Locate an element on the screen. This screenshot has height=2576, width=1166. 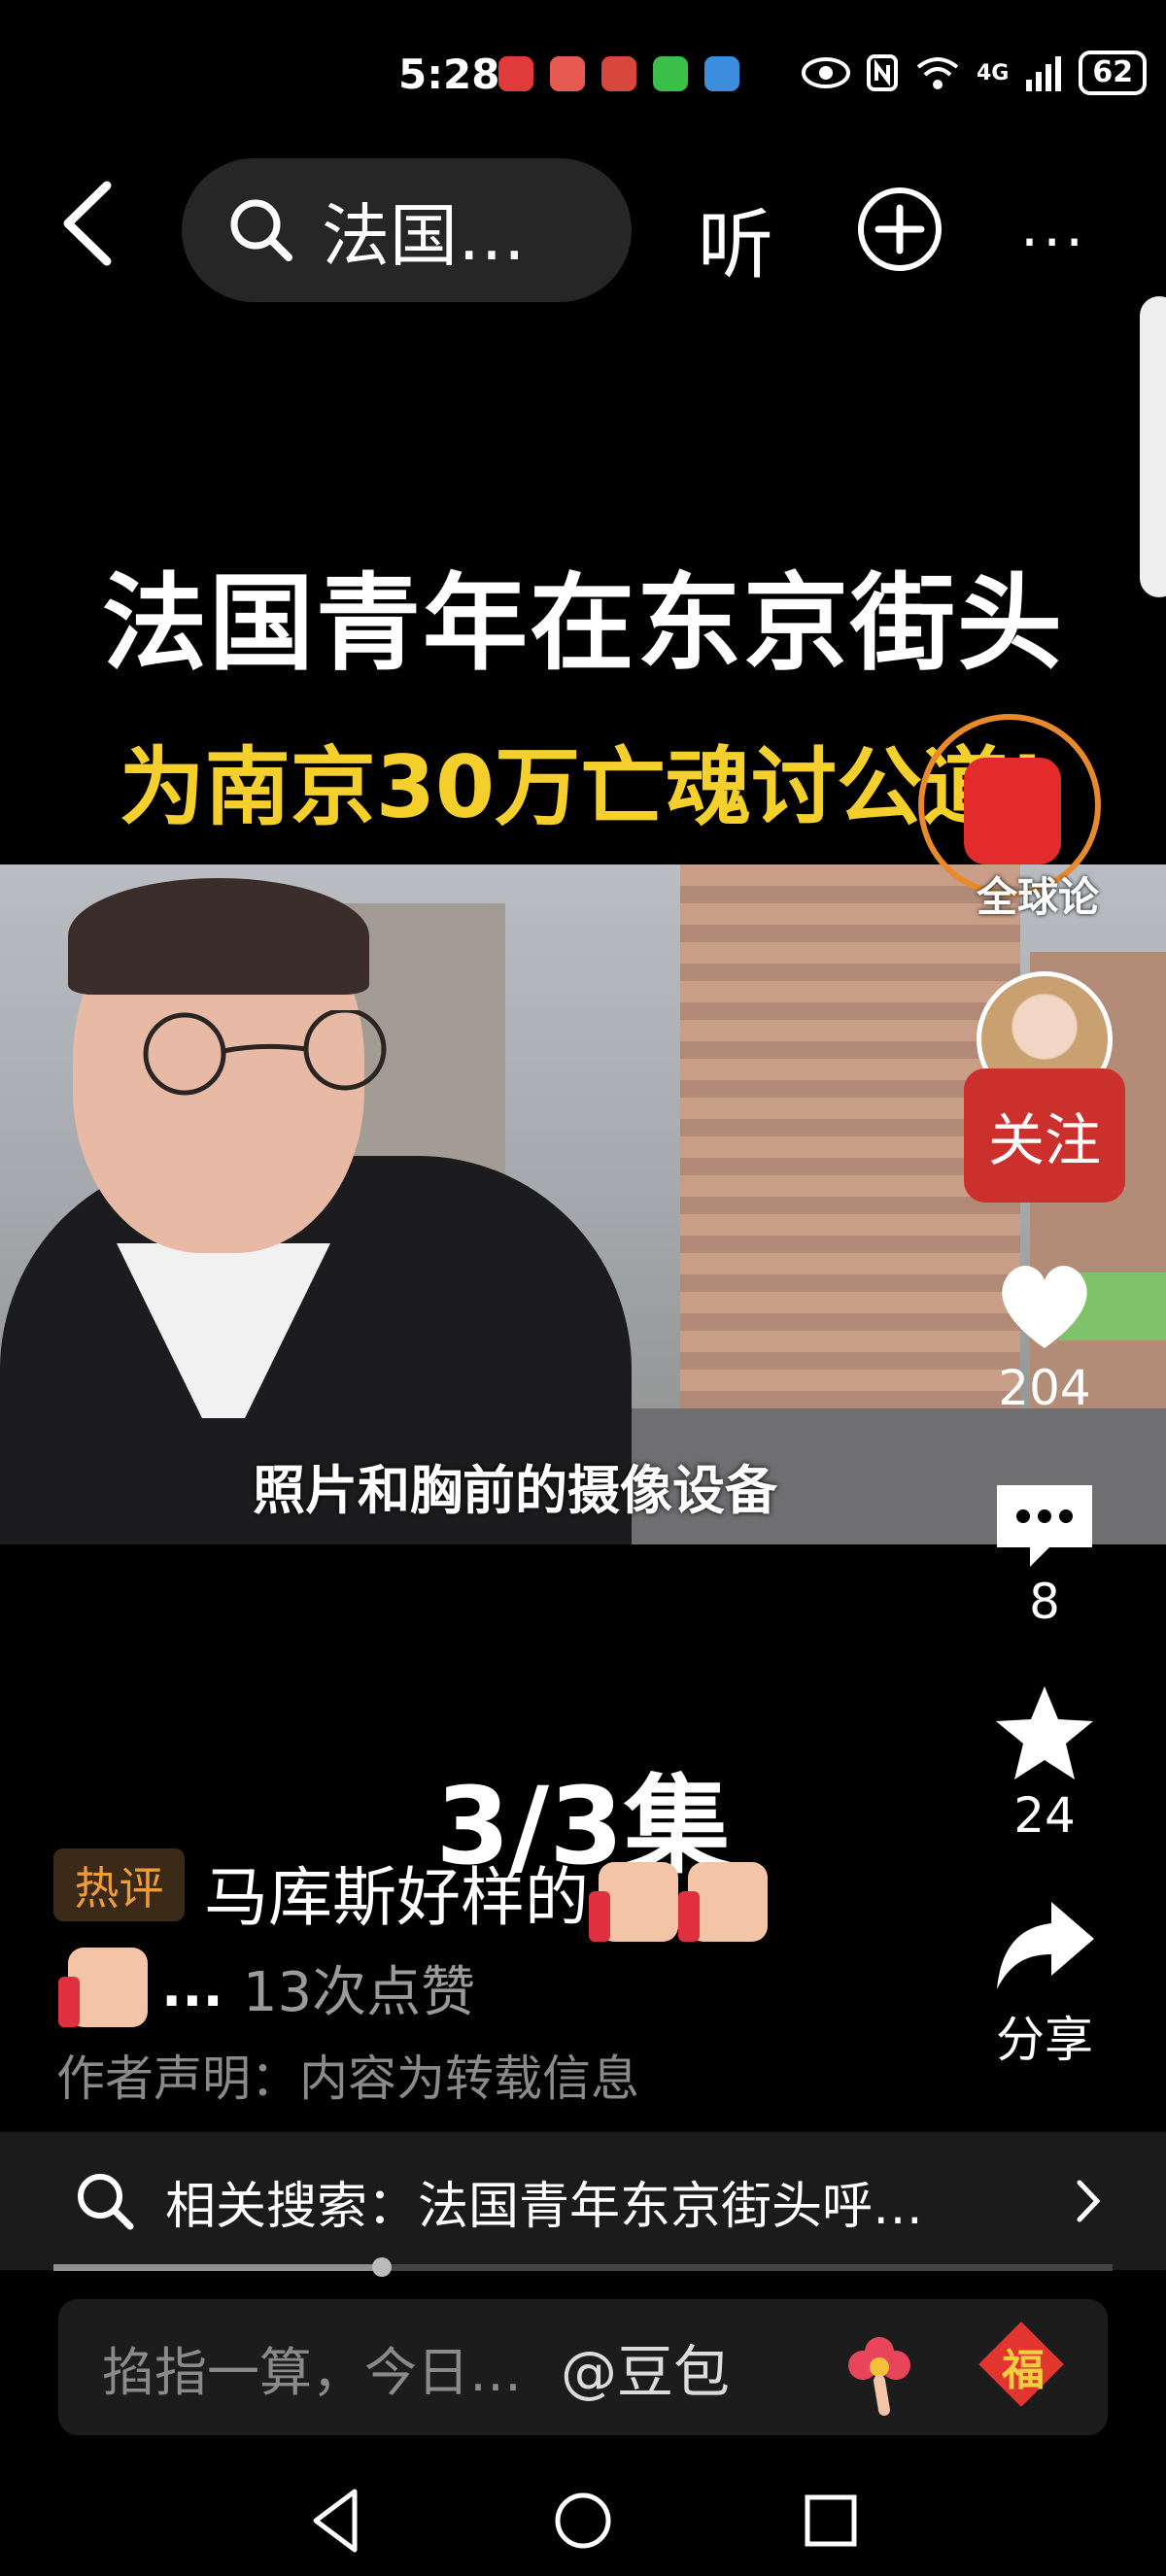
status-indicators: 4G 62 is located at coordinates (975, 73).